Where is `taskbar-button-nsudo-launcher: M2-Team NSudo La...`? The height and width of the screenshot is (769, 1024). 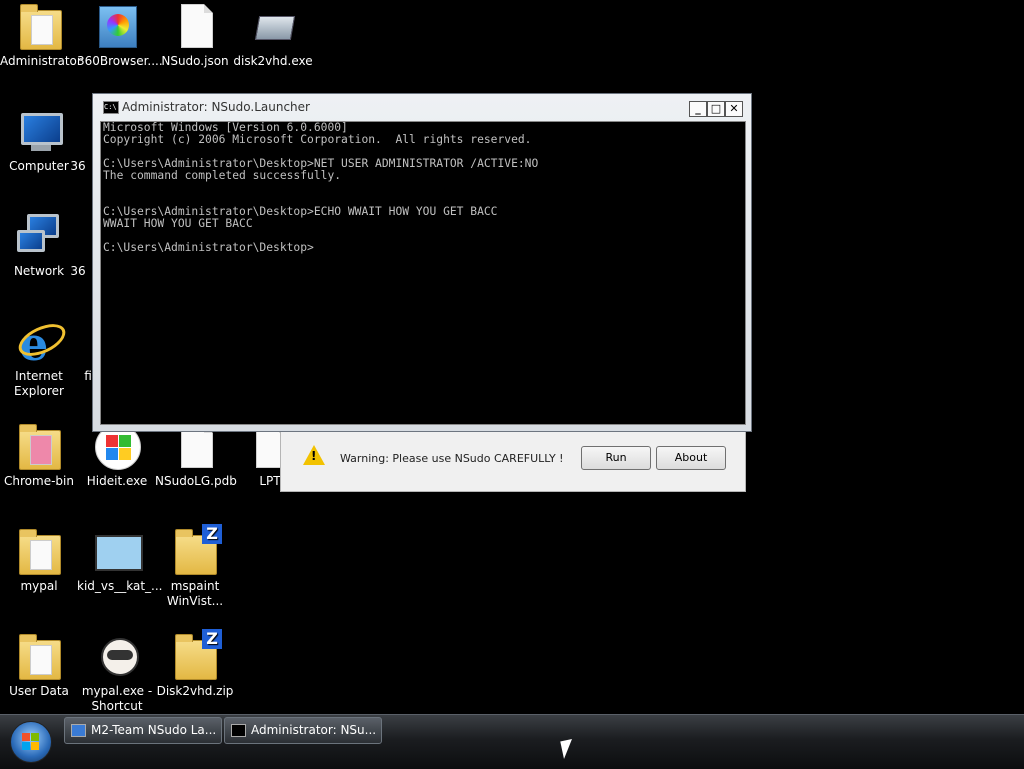 taskbar-button-nsudo-launcher: M2-Team NSudo La... is located at coordinates (143, 730).